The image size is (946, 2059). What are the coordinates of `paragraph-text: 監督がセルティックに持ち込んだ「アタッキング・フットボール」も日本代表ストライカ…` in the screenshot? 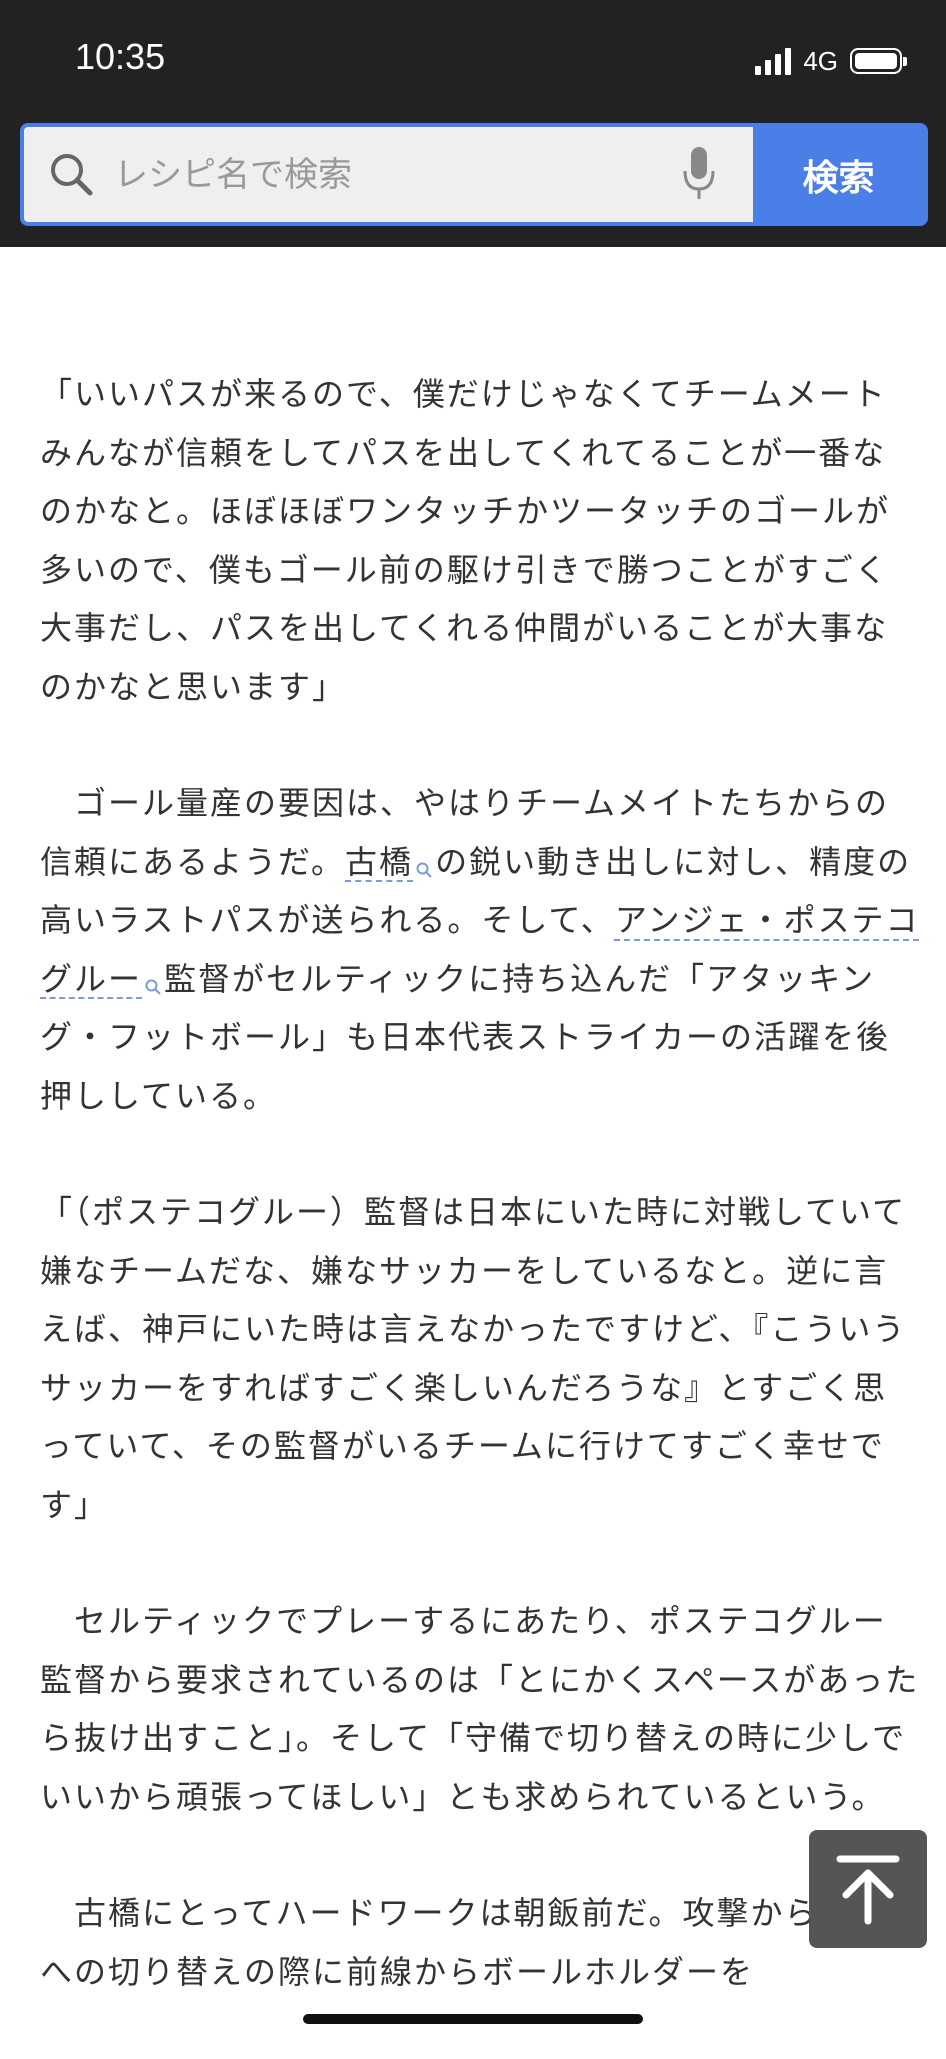 It's located at (465, 1037).